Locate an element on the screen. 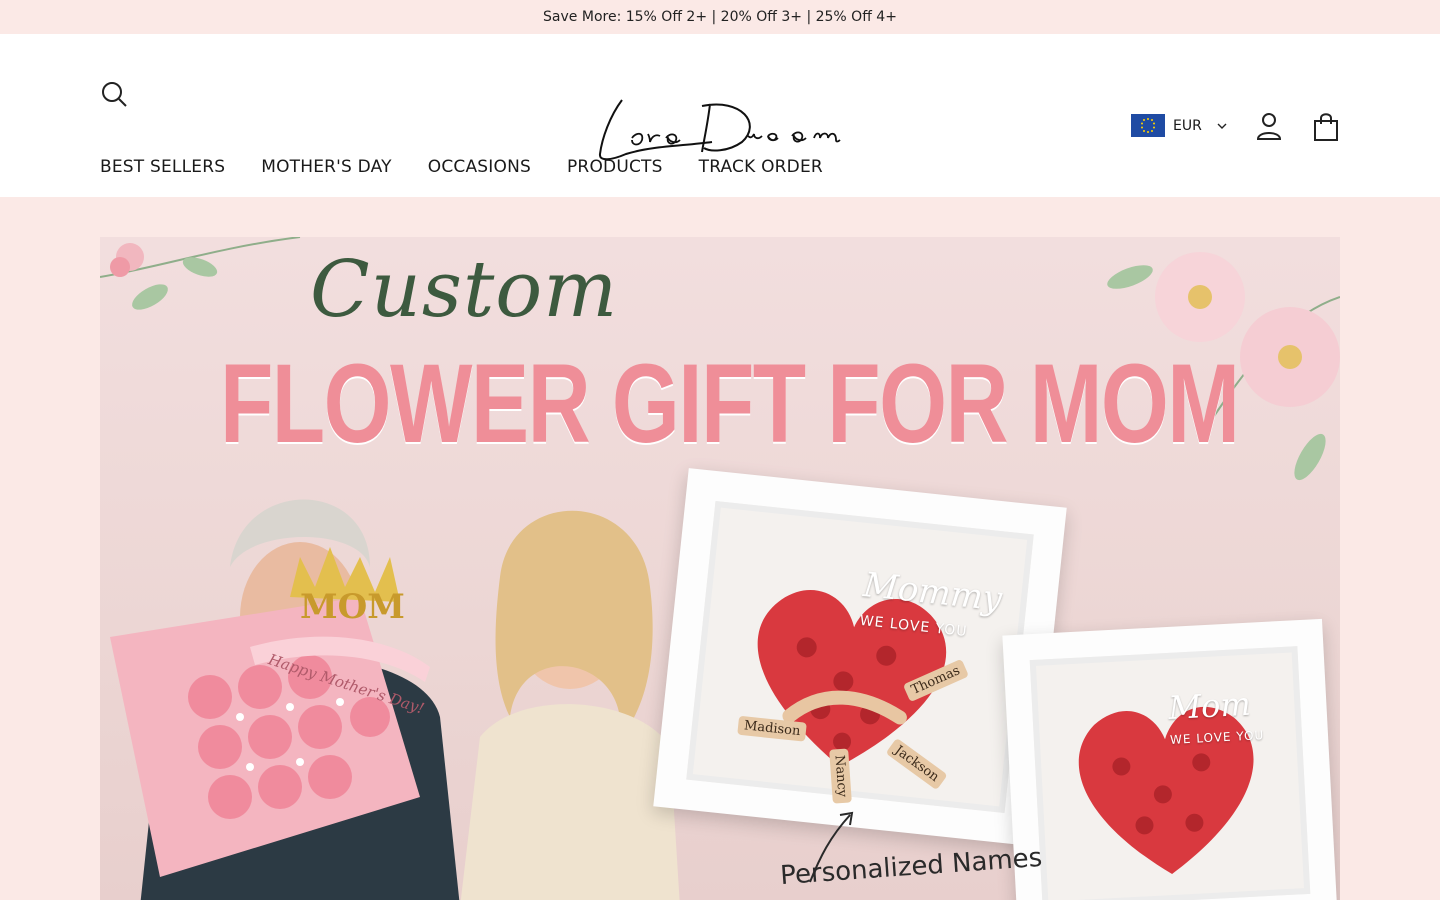 This screenshot has width=1440, height=900. cart-icon is located at coordinates (1326, 127).